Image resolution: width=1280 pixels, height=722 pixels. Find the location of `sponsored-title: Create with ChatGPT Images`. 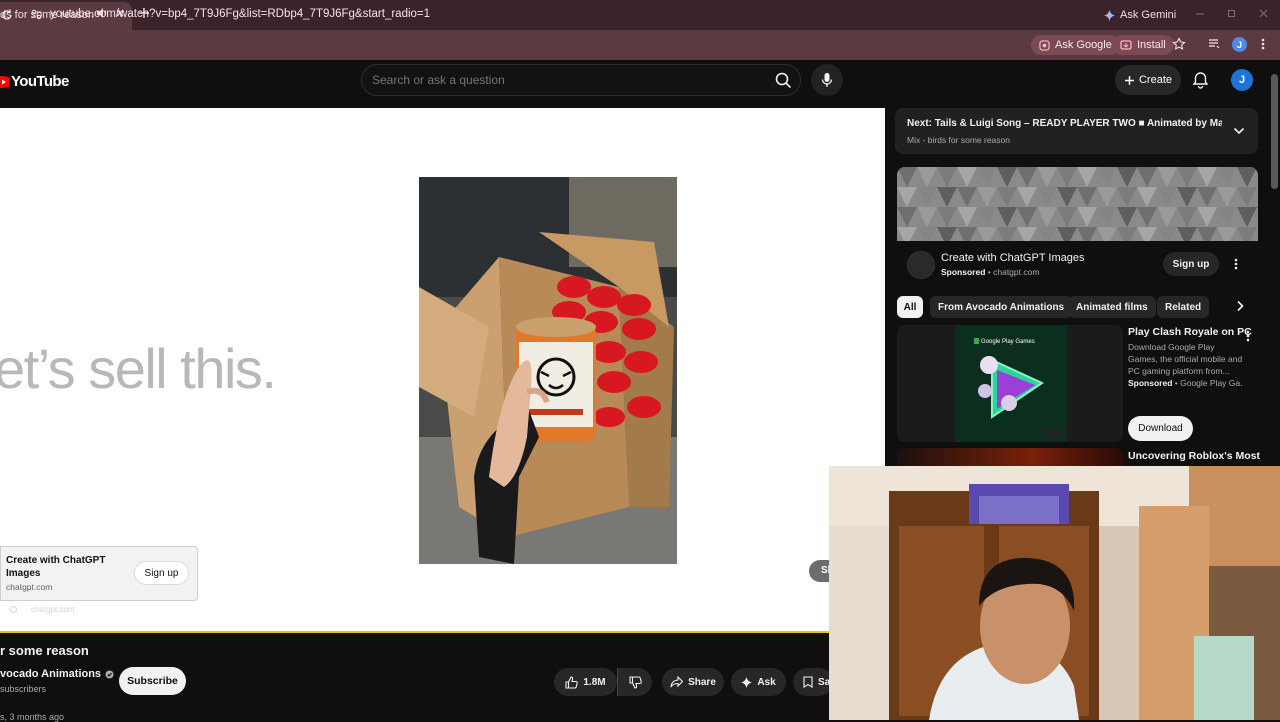

sponsored-title: Create with ChatGPT Images is located at coordinates (1012, 258).